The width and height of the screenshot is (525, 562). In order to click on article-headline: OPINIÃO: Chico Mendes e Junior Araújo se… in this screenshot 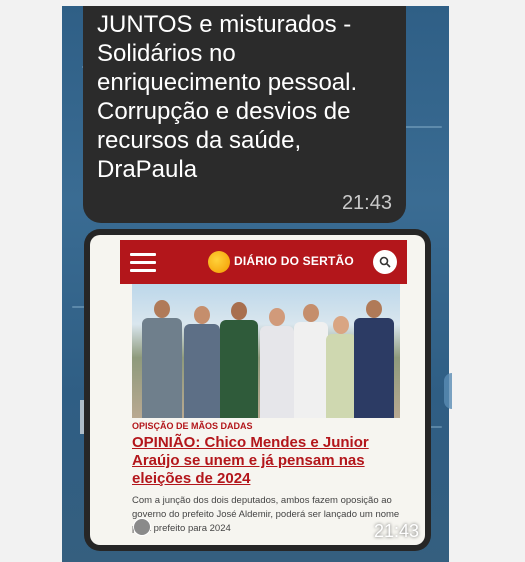, I will do `click(250, 460)`.